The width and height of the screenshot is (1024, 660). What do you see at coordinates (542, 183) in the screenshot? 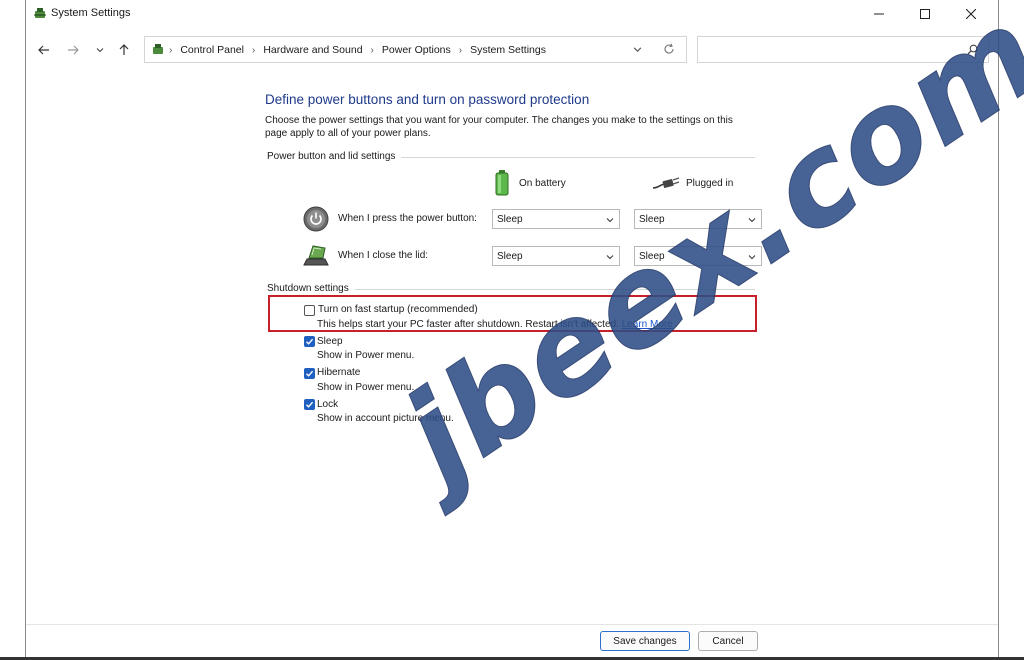
I see `on-battery-label: On battery` at bounding box center [542, 183].